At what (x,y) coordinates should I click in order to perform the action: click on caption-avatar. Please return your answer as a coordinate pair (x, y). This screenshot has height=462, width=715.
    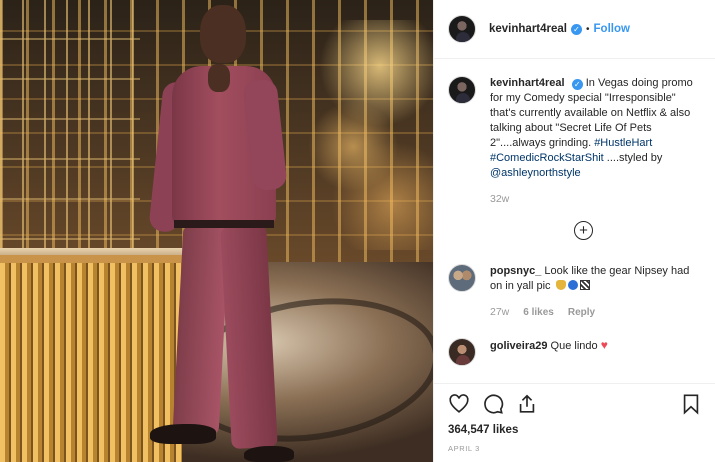
    Looking at the image, I should click on (462, 90).